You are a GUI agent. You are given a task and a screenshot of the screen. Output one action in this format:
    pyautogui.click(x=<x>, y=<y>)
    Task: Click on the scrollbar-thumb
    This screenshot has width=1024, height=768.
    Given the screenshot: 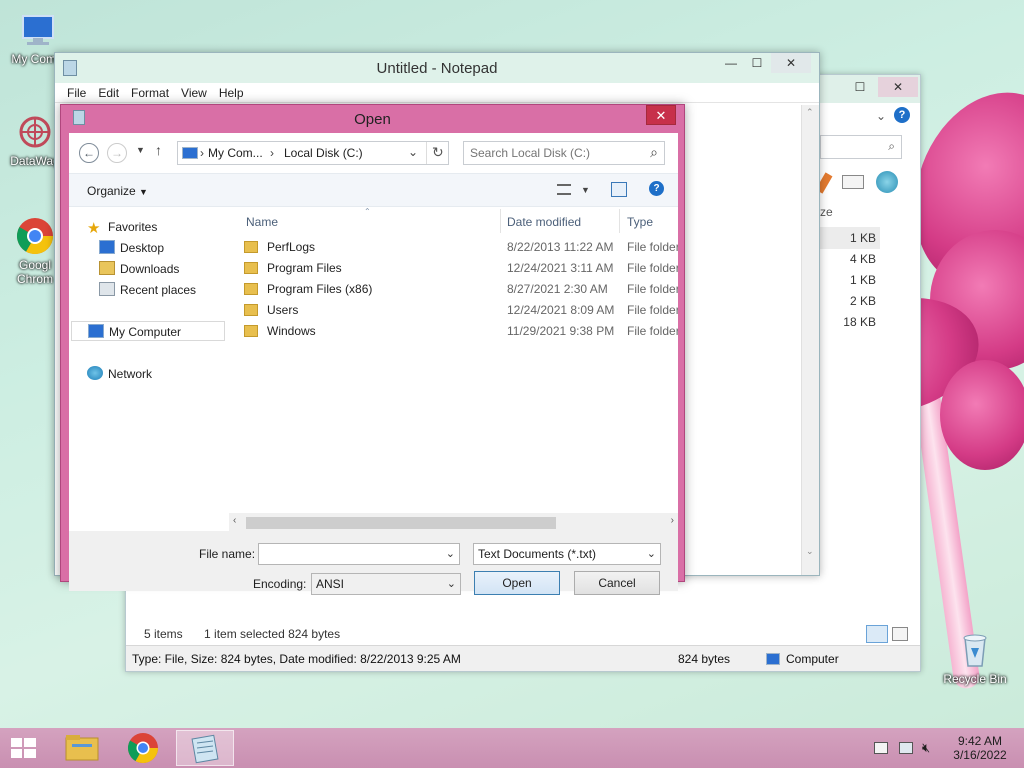 What is the action you would take?
    pyautogui.click(x=401, y=523)
    